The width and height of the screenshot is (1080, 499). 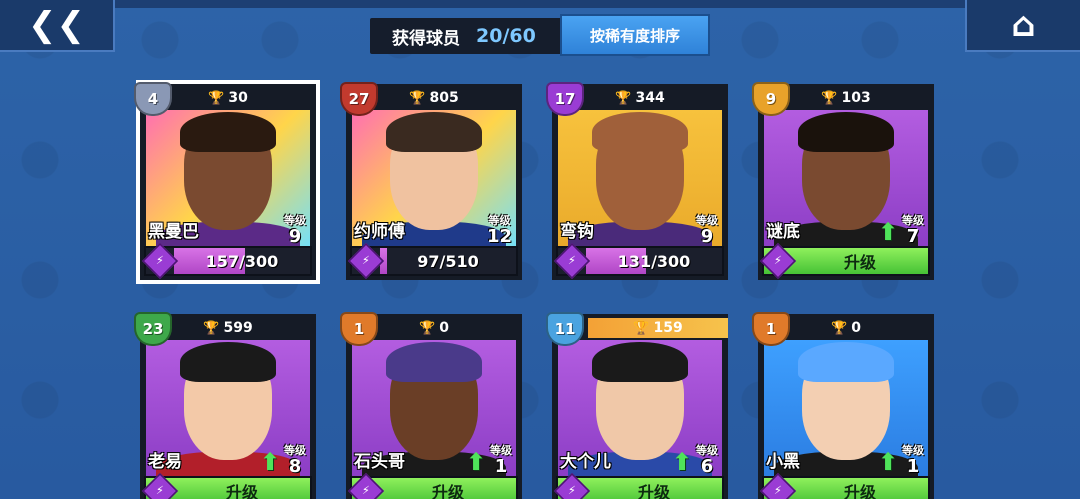 I want to click on trophy-value: 159, so click(x=668, y=328).